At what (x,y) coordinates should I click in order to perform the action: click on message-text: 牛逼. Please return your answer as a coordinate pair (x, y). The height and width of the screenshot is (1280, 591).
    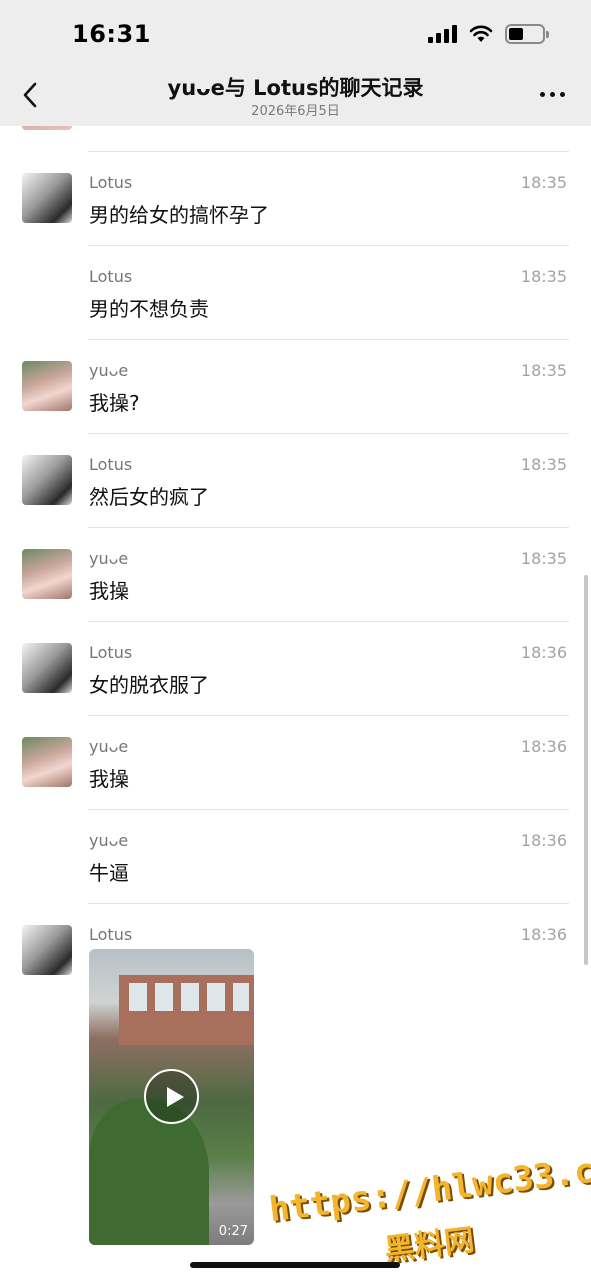
    Looking at the image, I should click on (109, 873).